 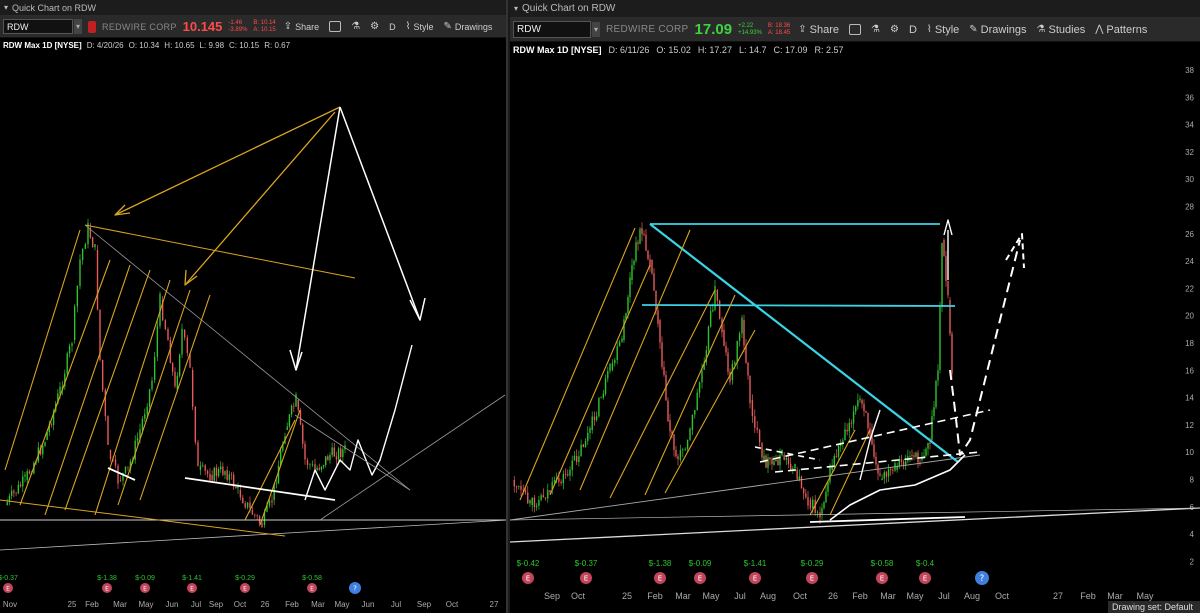 I want to click on long-trend-line, so click(x=855, y=525).